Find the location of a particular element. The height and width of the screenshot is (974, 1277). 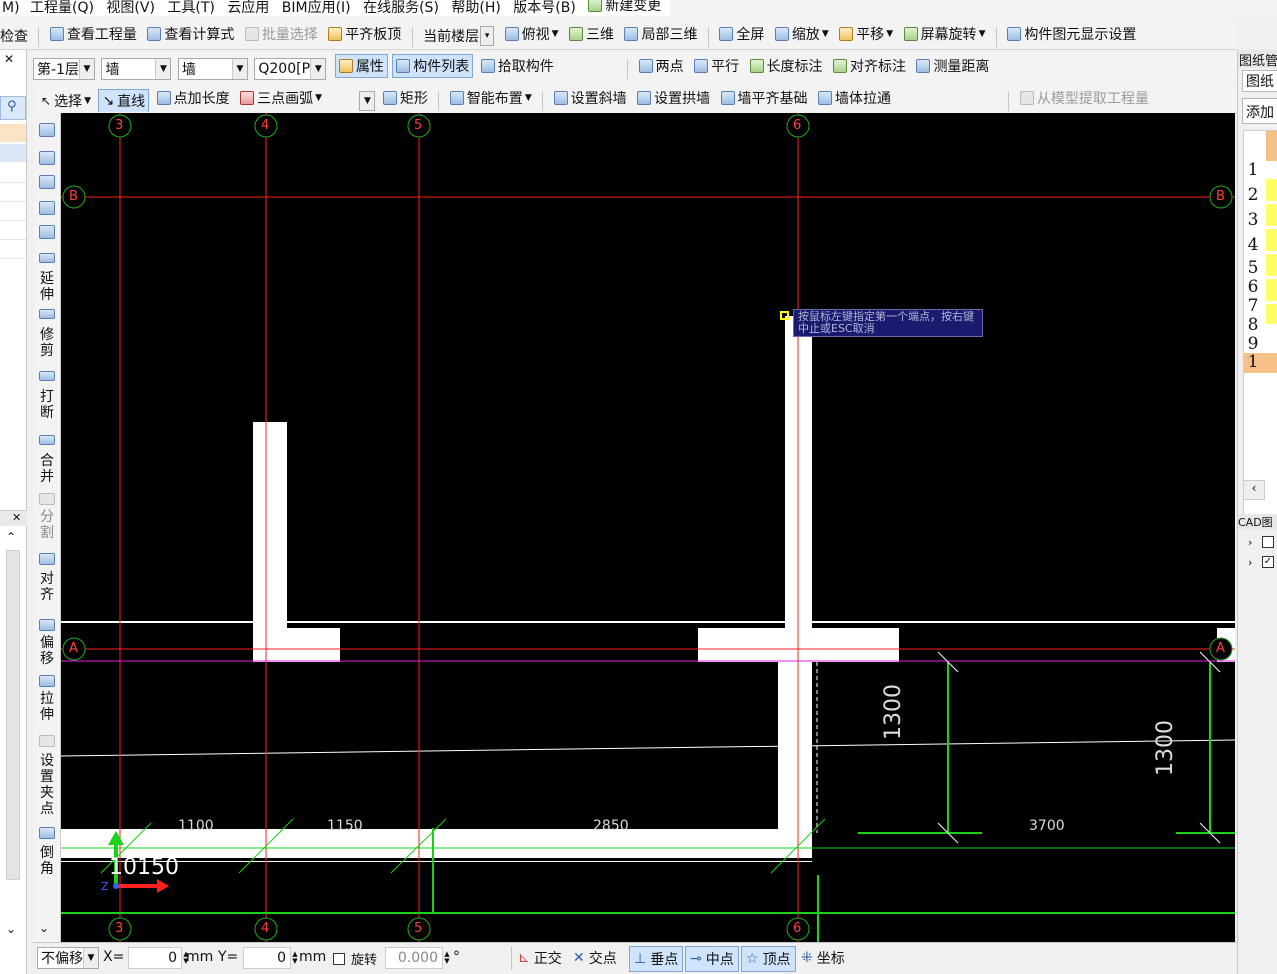

layer-checkbox-2: ✓ is located at coordinates (1268, 562).